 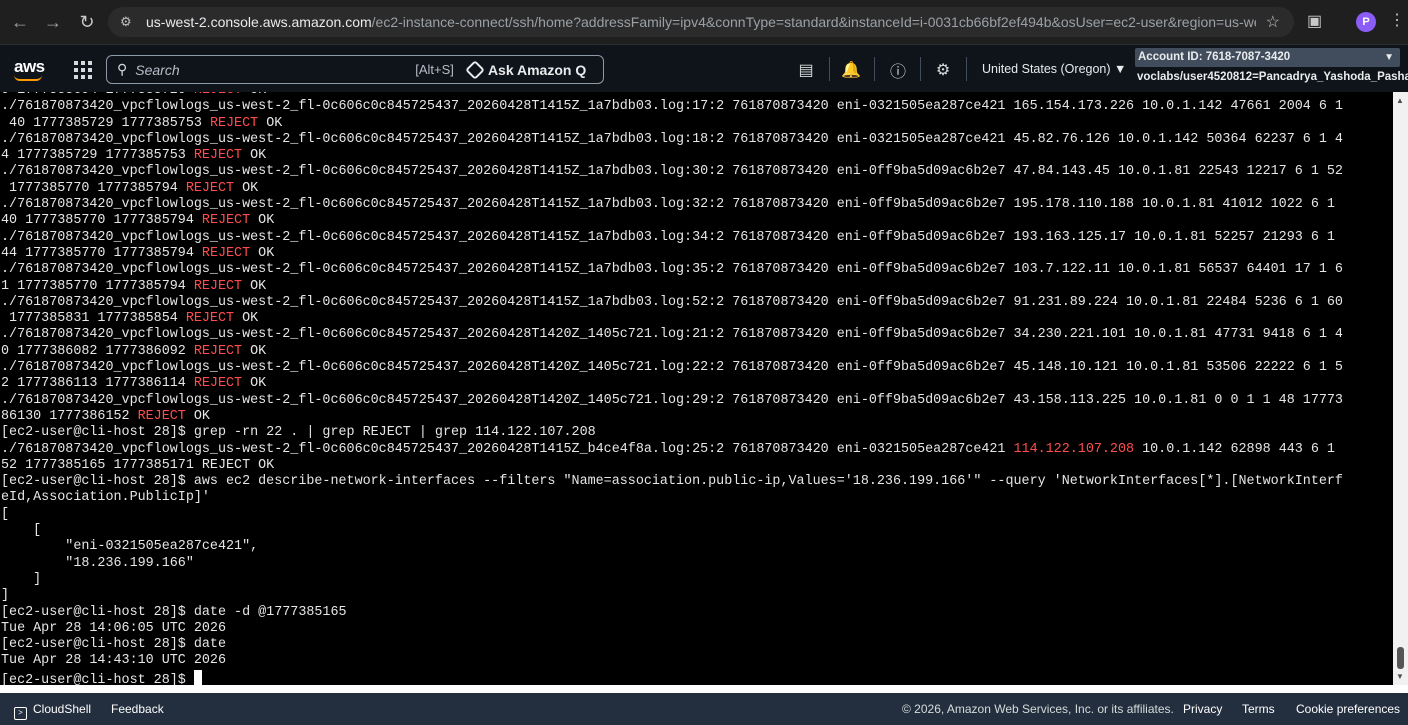 What do you see at coordinates (20, 22) in the screenshot?
I see `back-arrow-icon: ←` at bounding box center [20, 22].